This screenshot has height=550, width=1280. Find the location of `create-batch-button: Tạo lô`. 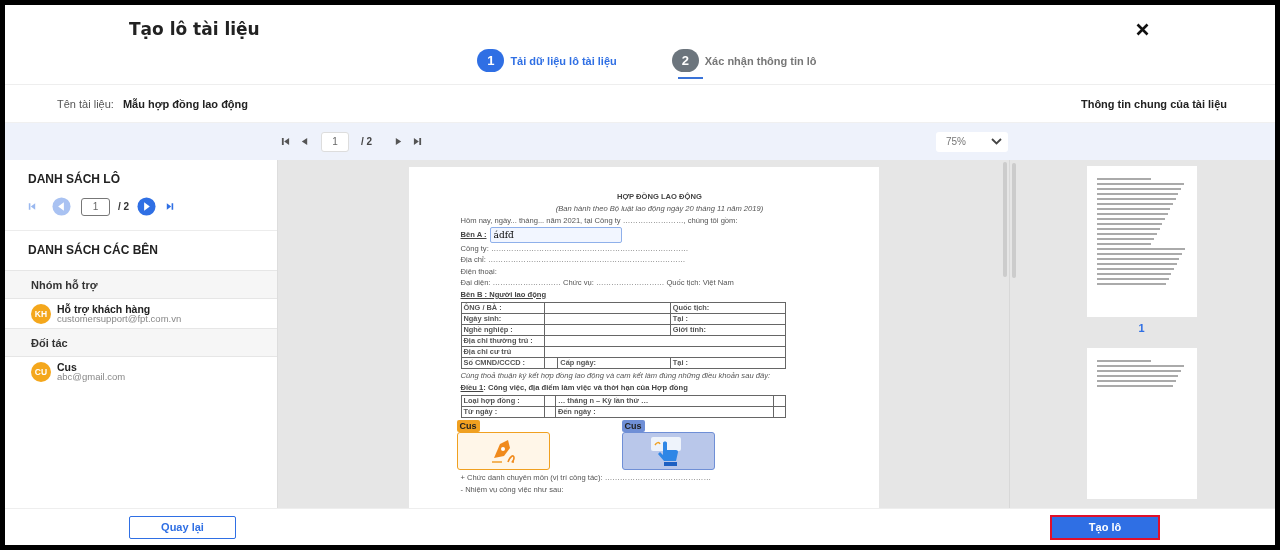

create-batch-button: Tạo lô is located at coordinates (1105, 527).